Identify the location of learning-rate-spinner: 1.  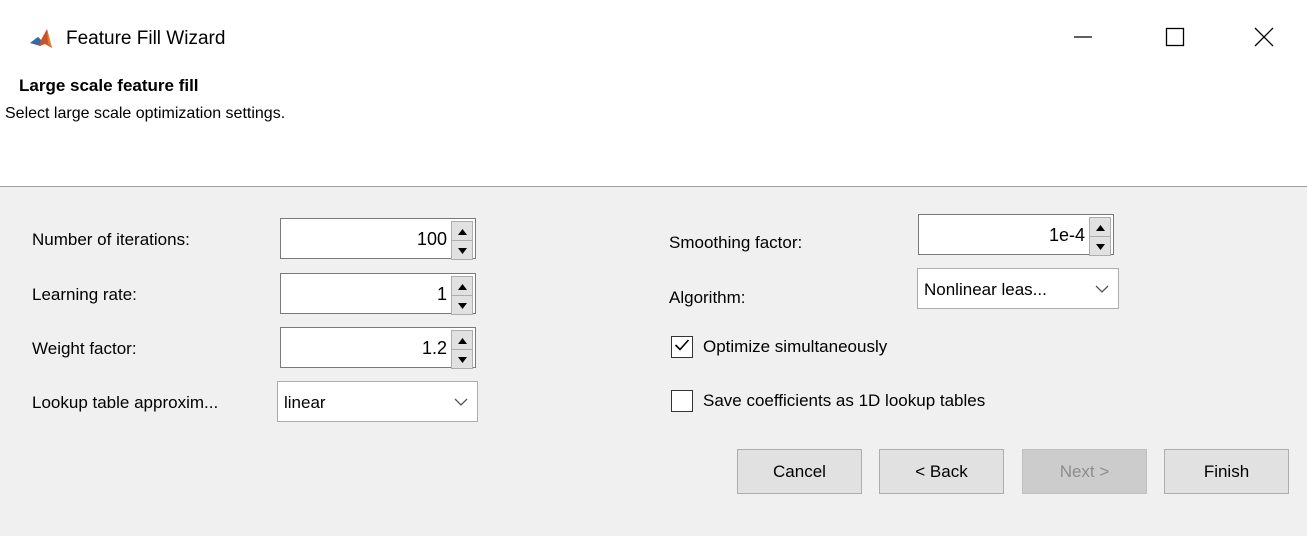
(378, 294).